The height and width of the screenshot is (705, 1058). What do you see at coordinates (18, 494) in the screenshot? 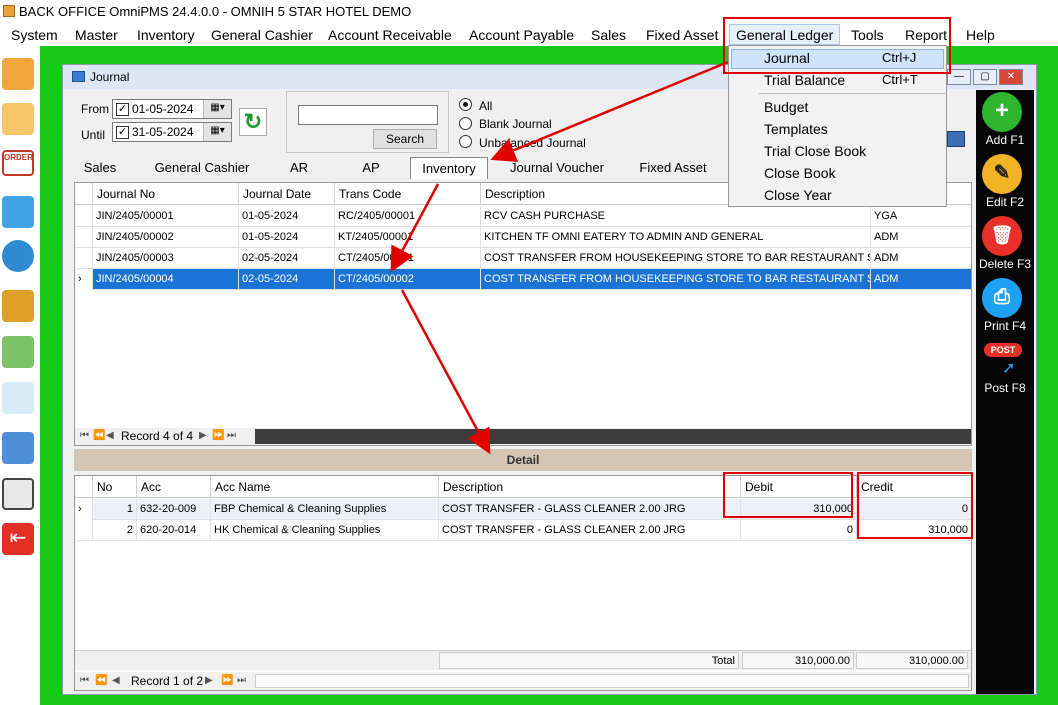
I see `report-chart-icon` at bounding box center [18, 494].